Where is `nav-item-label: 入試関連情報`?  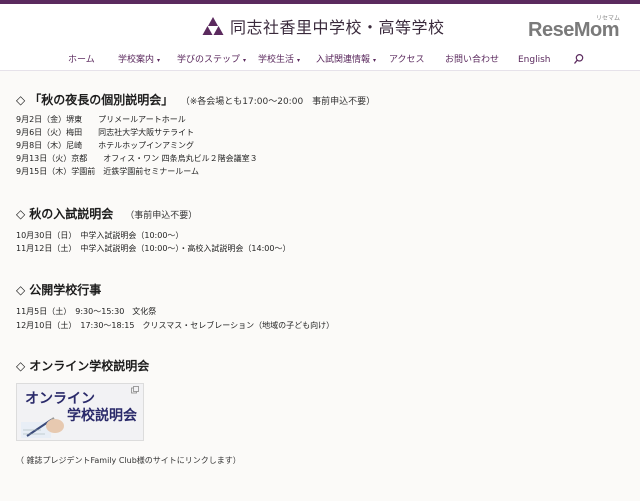
nav-item-label: 入試関連情報 is located at coordinates (343, 60).